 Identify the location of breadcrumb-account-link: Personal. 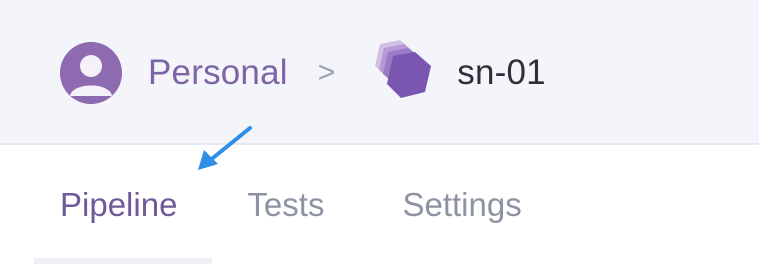
(218, 73).